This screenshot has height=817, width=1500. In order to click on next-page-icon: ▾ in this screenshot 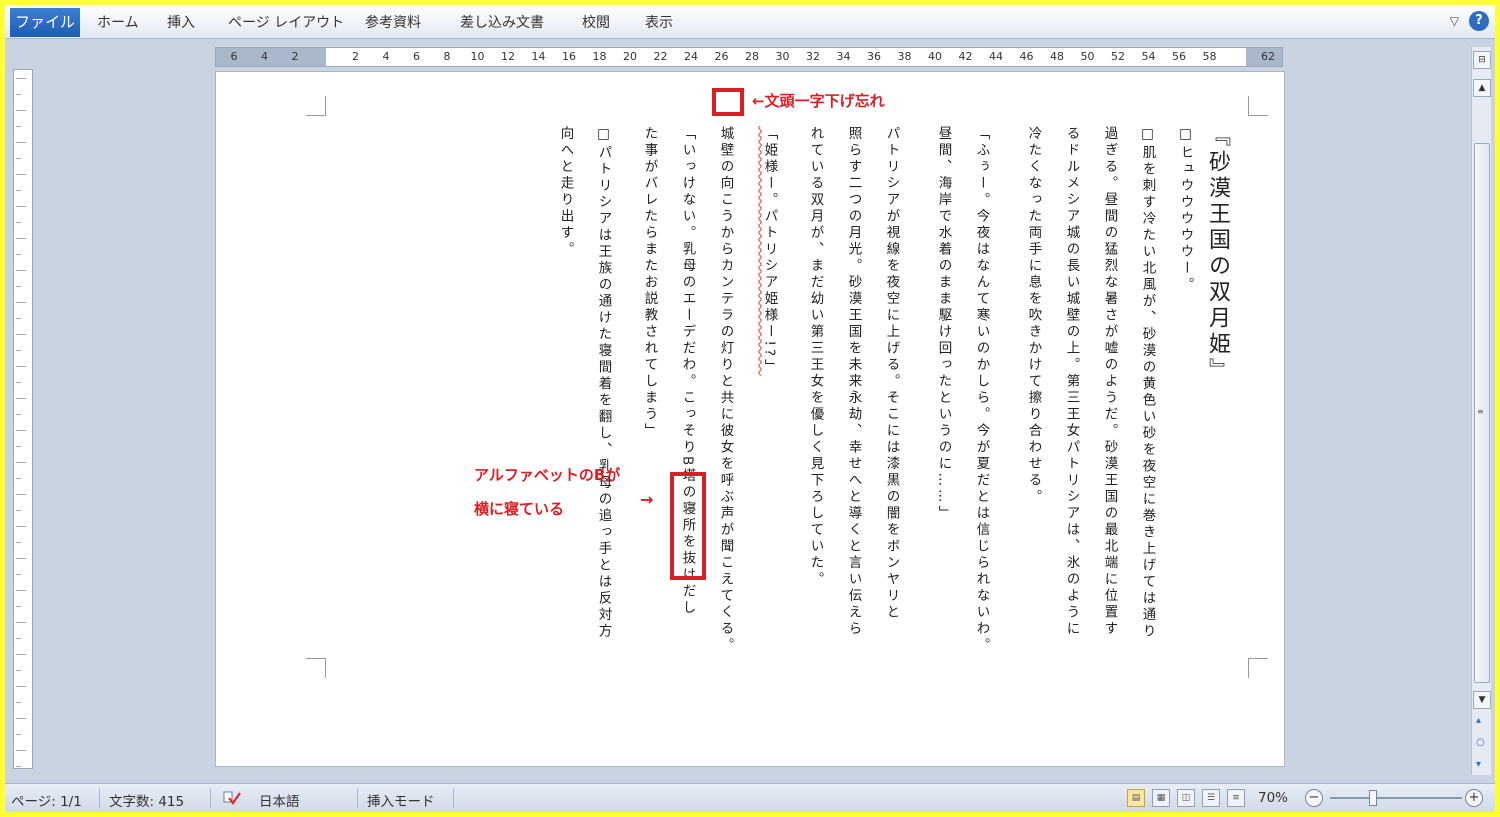, I will do `click(1478, 764)`.